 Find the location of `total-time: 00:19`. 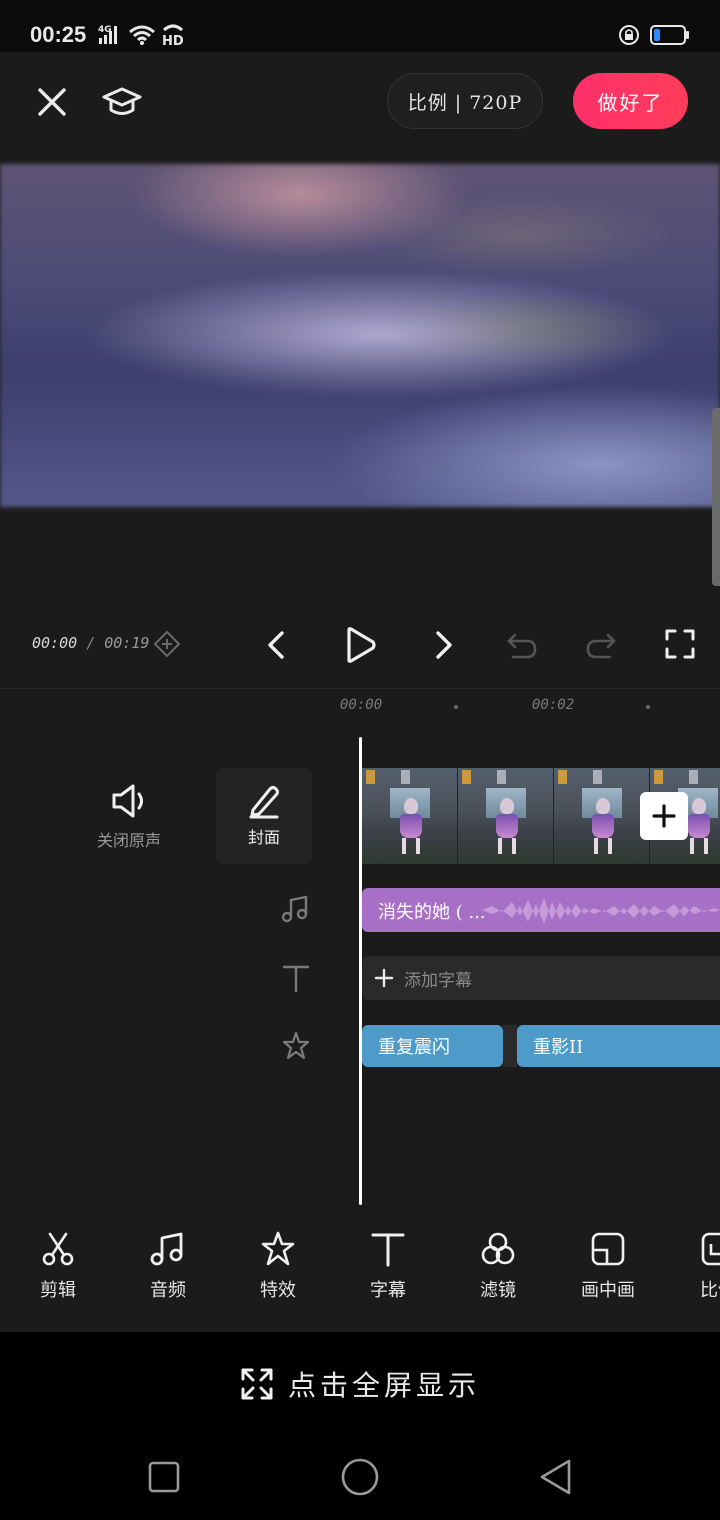

total-time: 00:19 is located at coordinates (127, 643).